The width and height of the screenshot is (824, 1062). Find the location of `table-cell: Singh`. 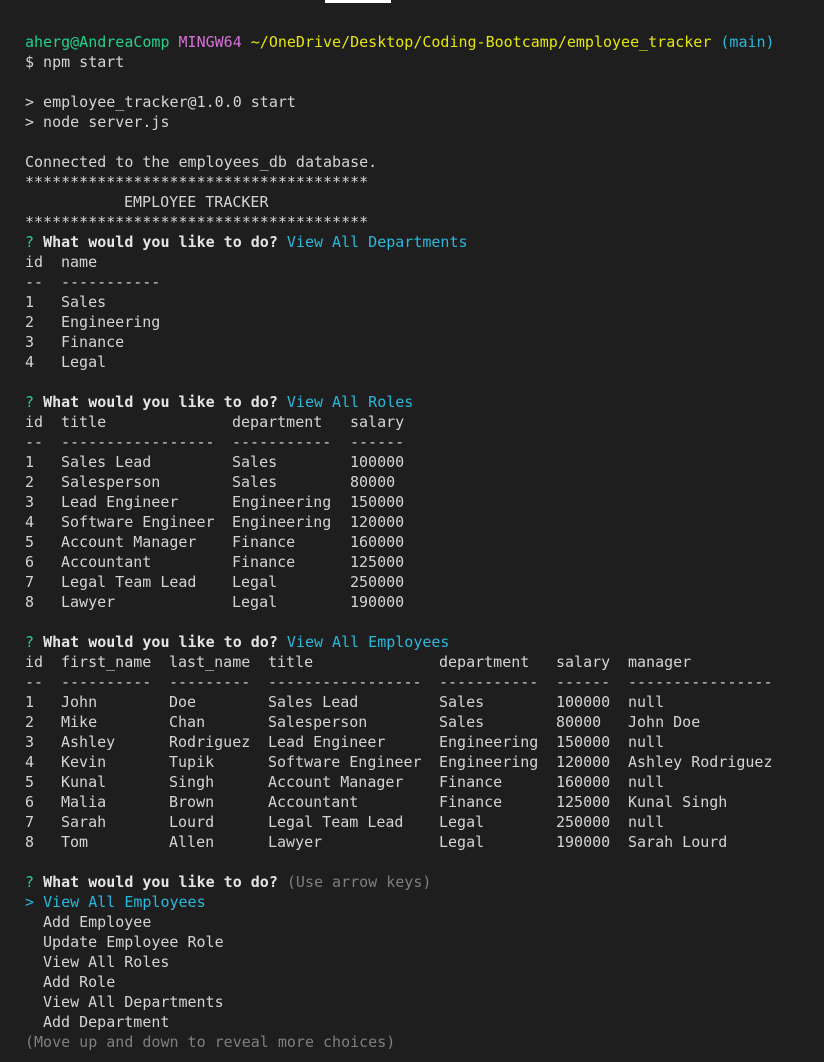

table-cell: Singh is located at coordinates (192, 782).